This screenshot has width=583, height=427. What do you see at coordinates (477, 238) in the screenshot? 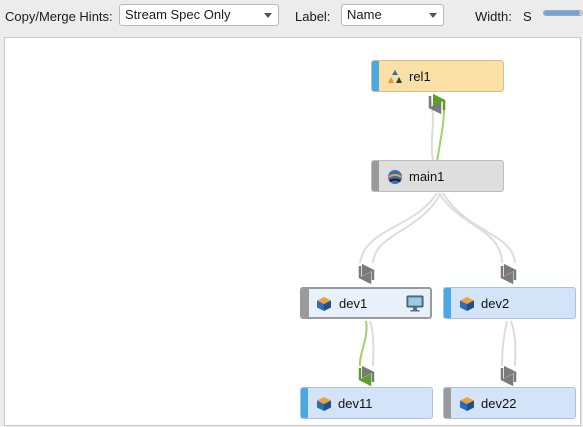
I see `edge-main1-dev2` at bounding box center [477, 238].